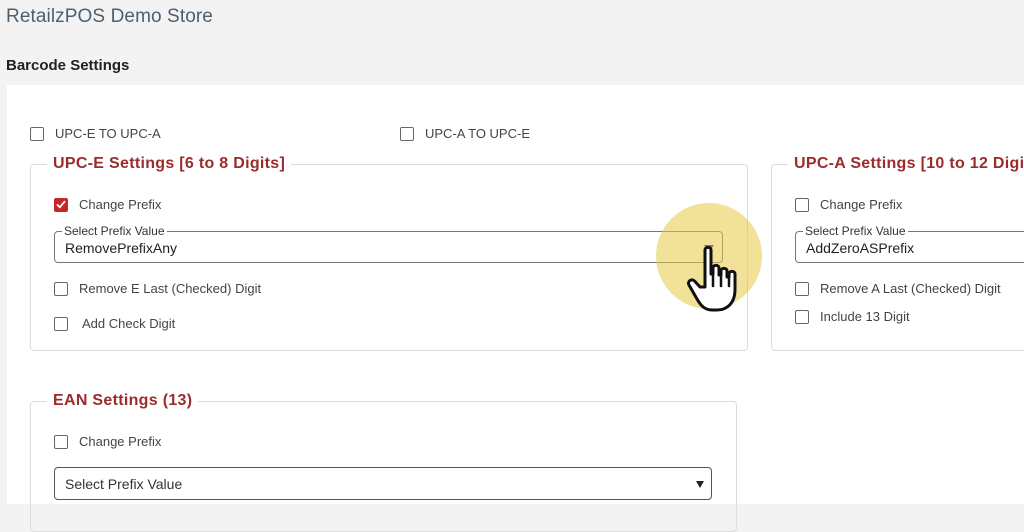  I want to click on page-title: Barcode Settings, so click(68, 65).